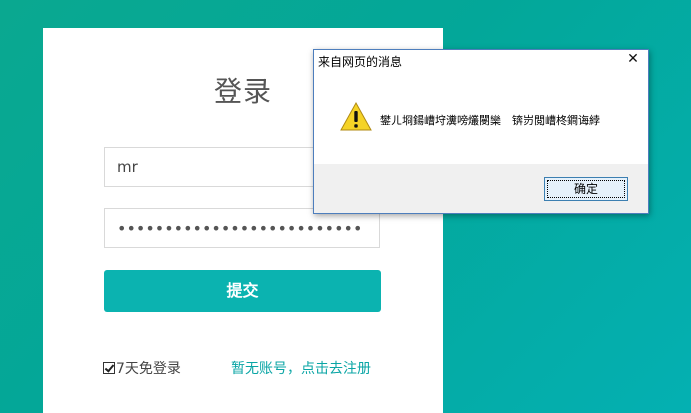 Image resolution: width=691 pixels, height=413 pixels. What do you see at coordinates (148, 369) in the screenshot?
I see `remember-label: 7天免登录` at bounding box center [148, 369].